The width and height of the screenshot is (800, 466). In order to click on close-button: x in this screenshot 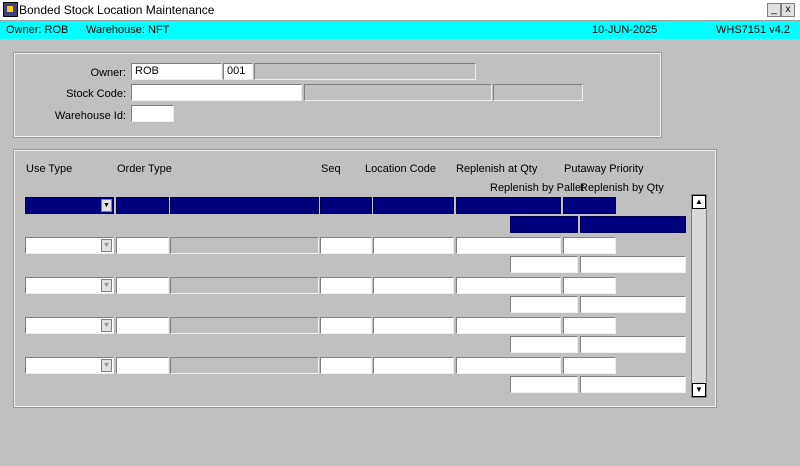, I will do `click(788, 10)`.